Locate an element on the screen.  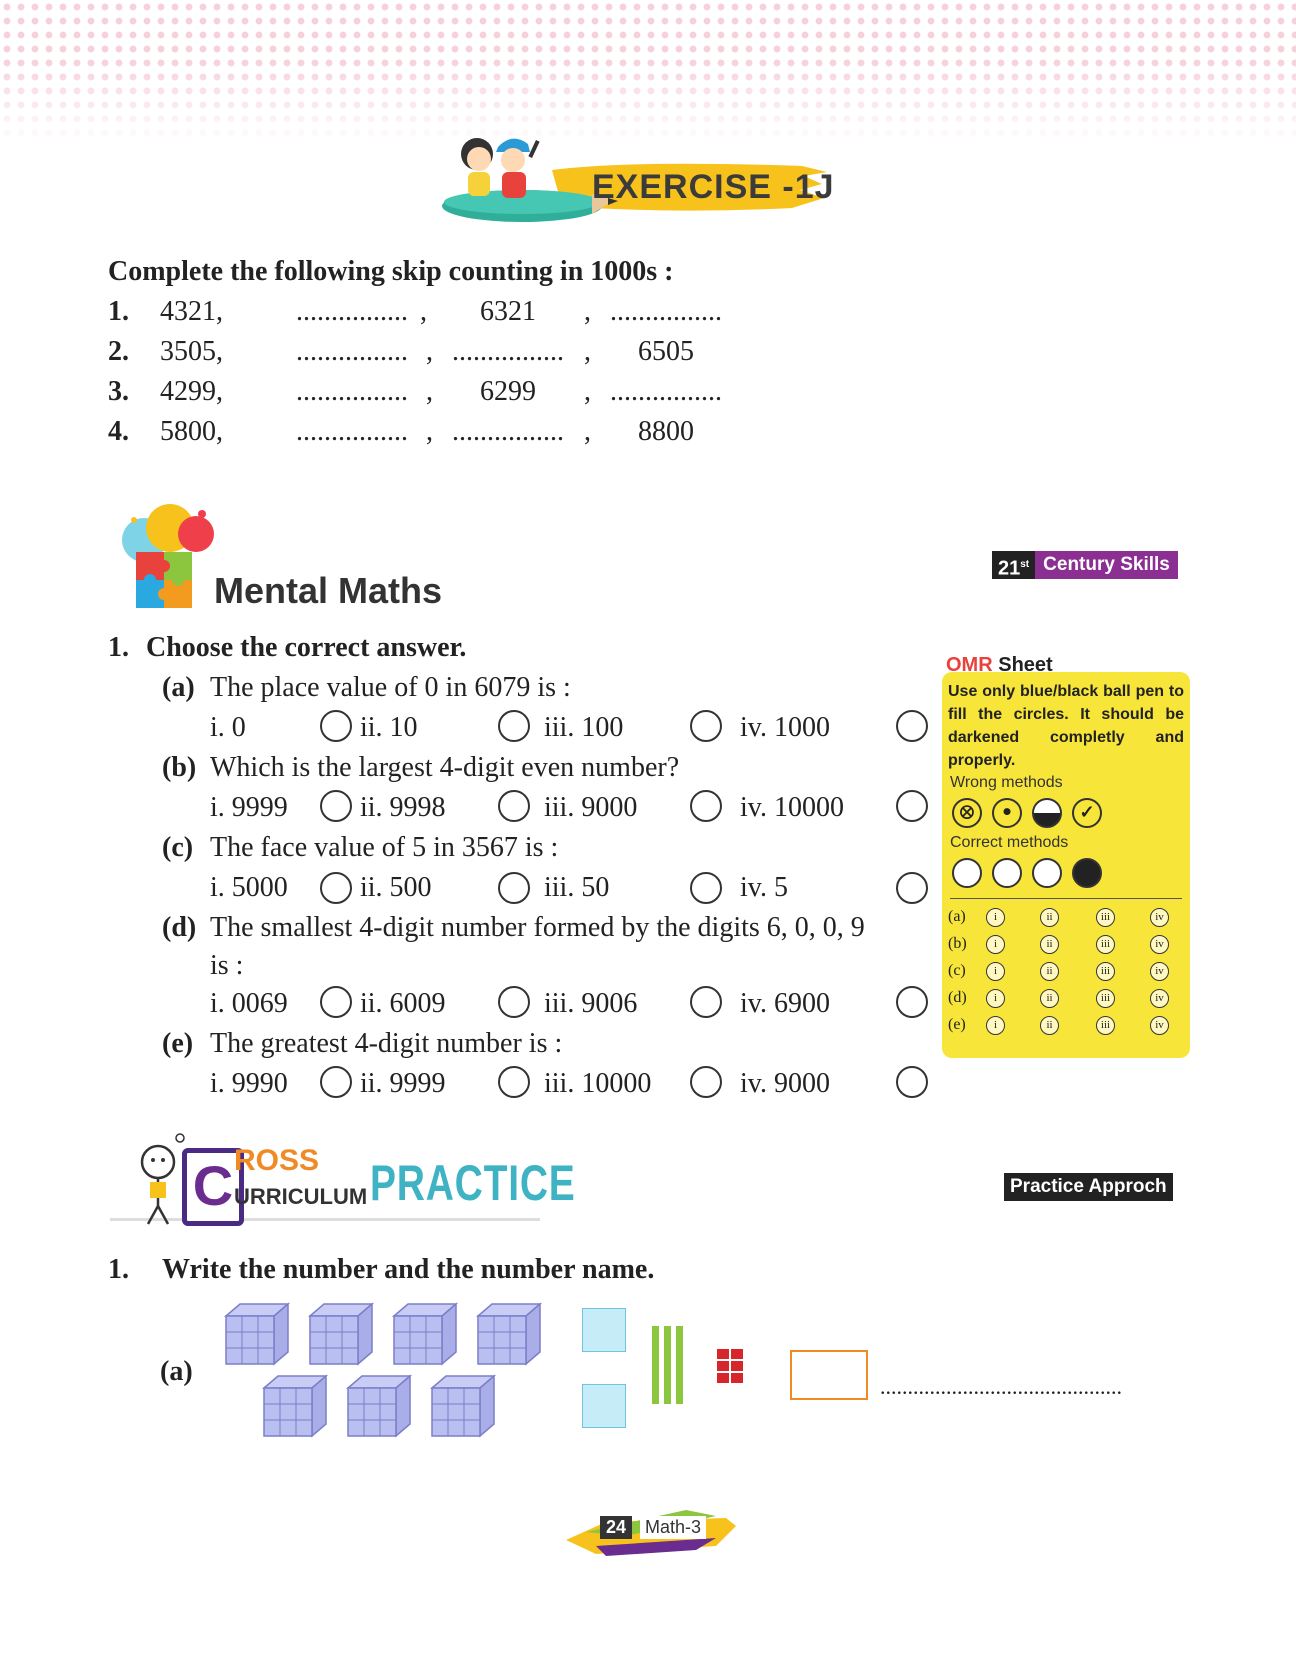
option-iii: iii. 10000 is located at coordinates (598, 1083).